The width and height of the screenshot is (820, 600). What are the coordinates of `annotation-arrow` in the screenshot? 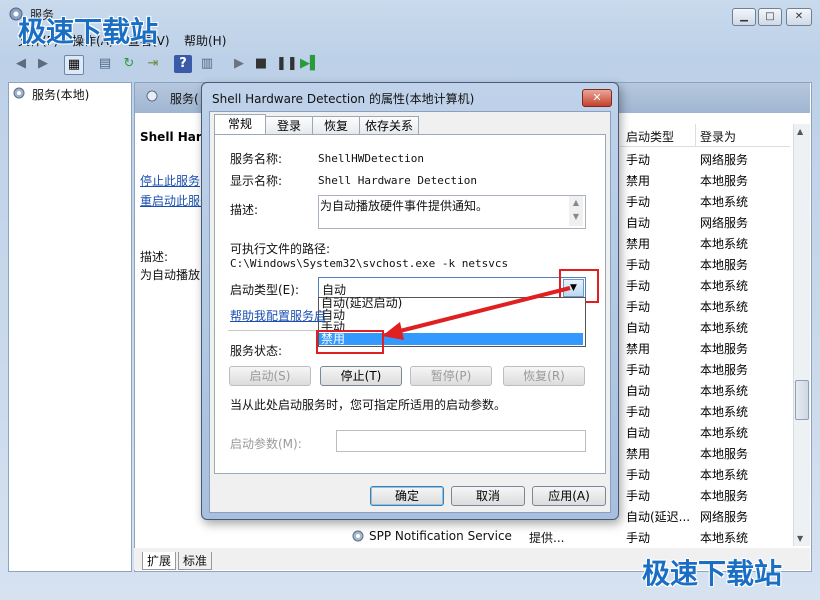 It's located at (476, 313).